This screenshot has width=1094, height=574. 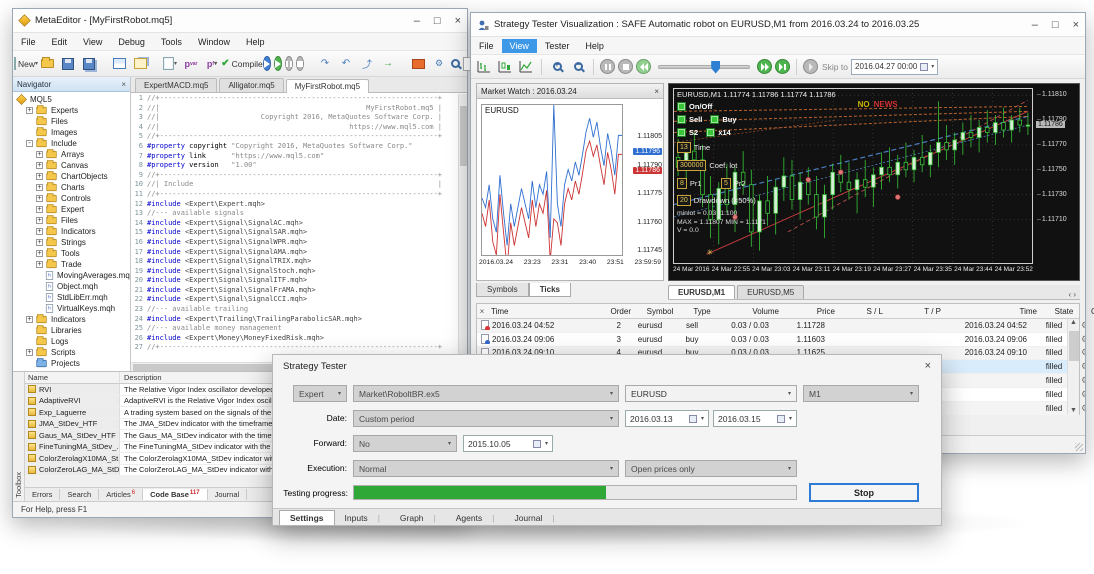 I want to click on chart-button-sell: Sell, so click(x=689, y=119).